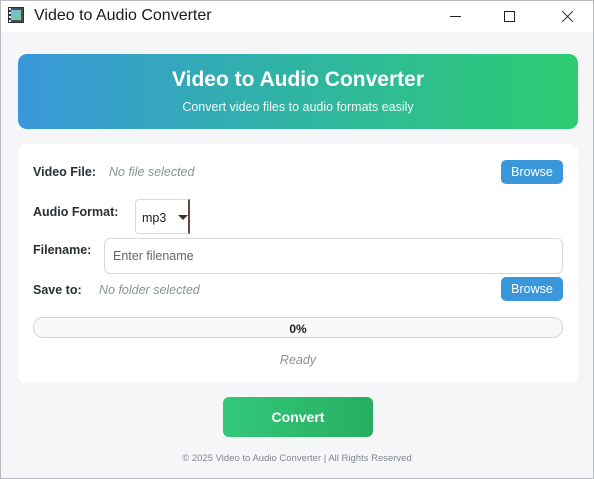 This screenshot has height=479, width=594. I want to click on minimize-button, so click(455, 16).